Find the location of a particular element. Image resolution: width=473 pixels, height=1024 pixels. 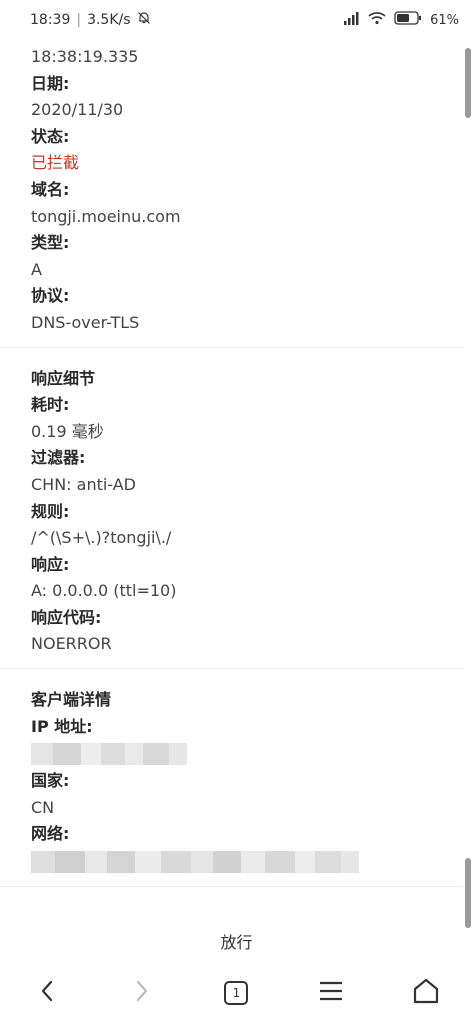

rule-label: 规则: is located at coordinates (50, 511).